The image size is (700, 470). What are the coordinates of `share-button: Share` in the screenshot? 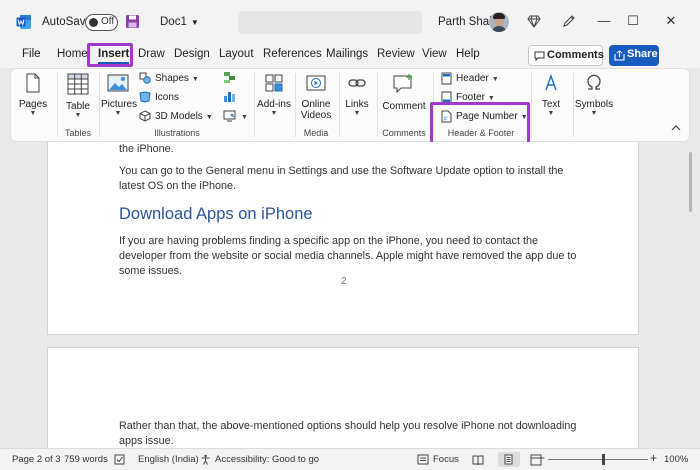 It's located at (634, 55).